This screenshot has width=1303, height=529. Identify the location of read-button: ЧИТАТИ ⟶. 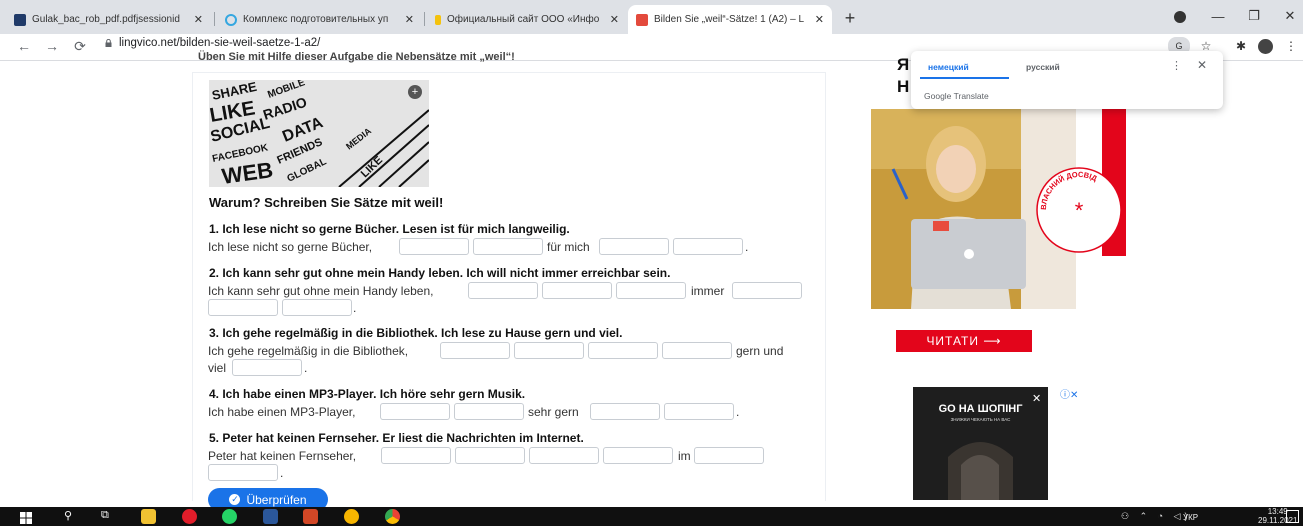
(964, 341).